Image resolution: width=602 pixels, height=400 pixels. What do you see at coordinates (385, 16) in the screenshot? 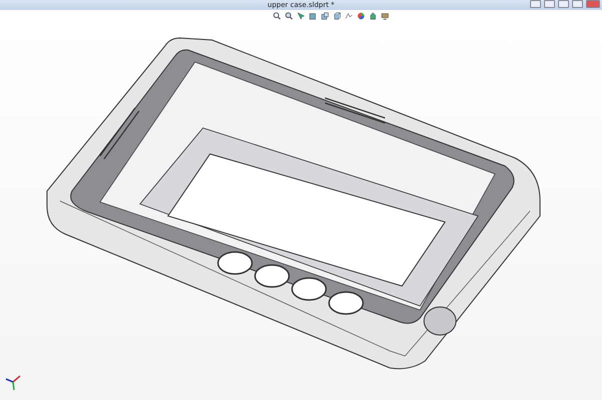
I see `monitor-icon` at bounding box center [385, 16].